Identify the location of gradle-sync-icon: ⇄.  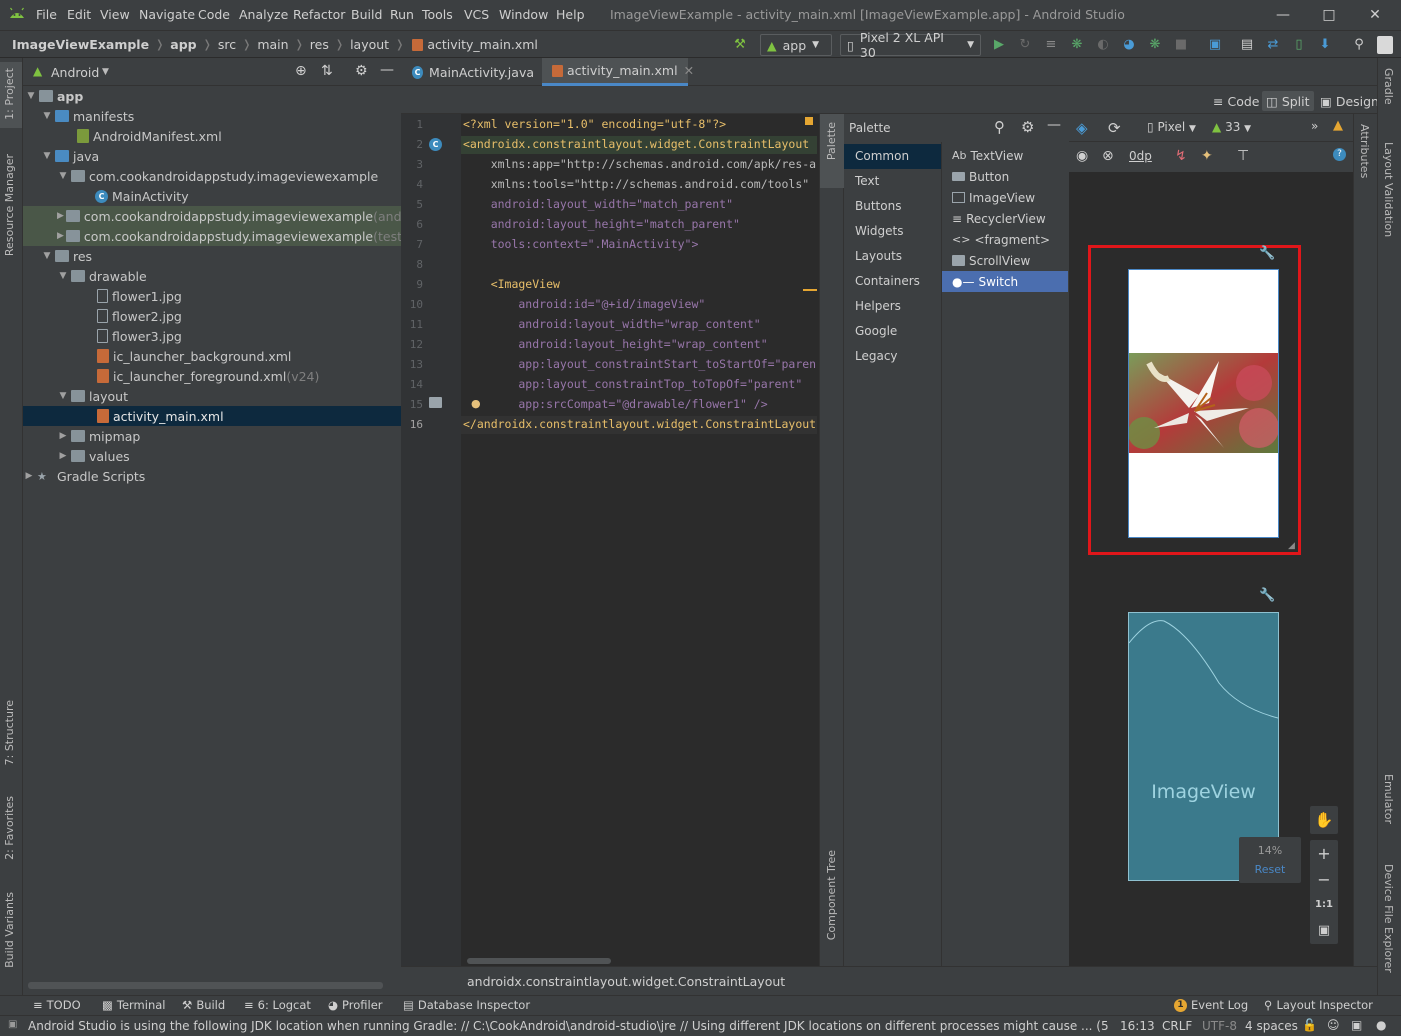
(1273, 45).